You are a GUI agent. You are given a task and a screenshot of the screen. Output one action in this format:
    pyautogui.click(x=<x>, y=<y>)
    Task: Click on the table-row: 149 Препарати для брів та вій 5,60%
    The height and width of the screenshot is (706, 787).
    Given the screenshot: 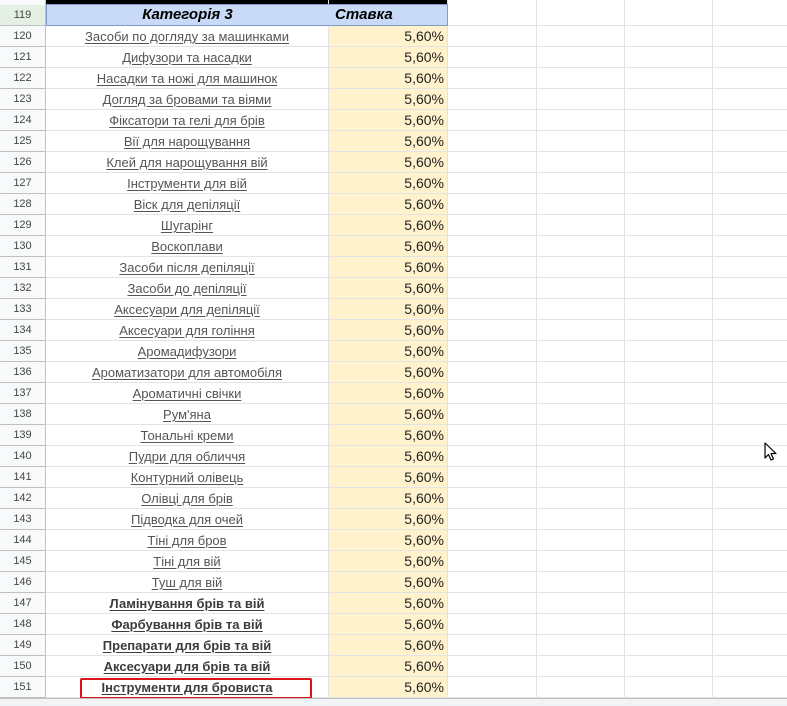 What is the action you would take?
    pyautogui.click(x=393, y=645)
    